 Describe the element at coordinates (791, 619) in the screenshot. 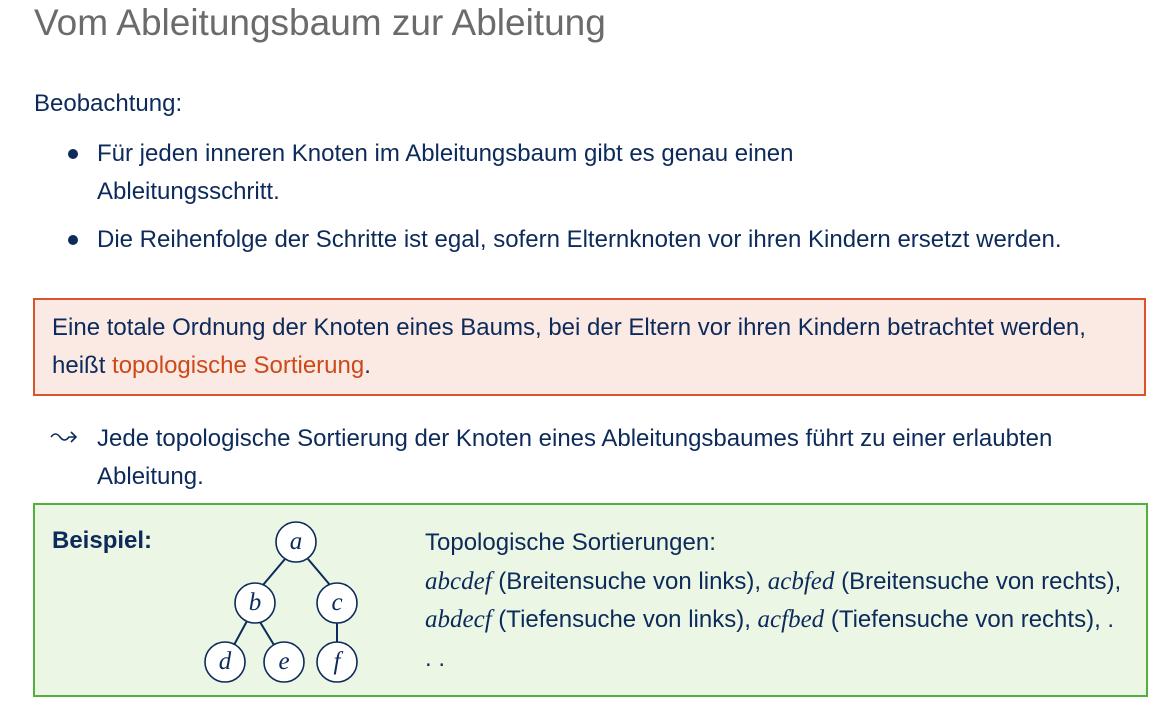

I see `order-seq-4: acfbed` at that location.